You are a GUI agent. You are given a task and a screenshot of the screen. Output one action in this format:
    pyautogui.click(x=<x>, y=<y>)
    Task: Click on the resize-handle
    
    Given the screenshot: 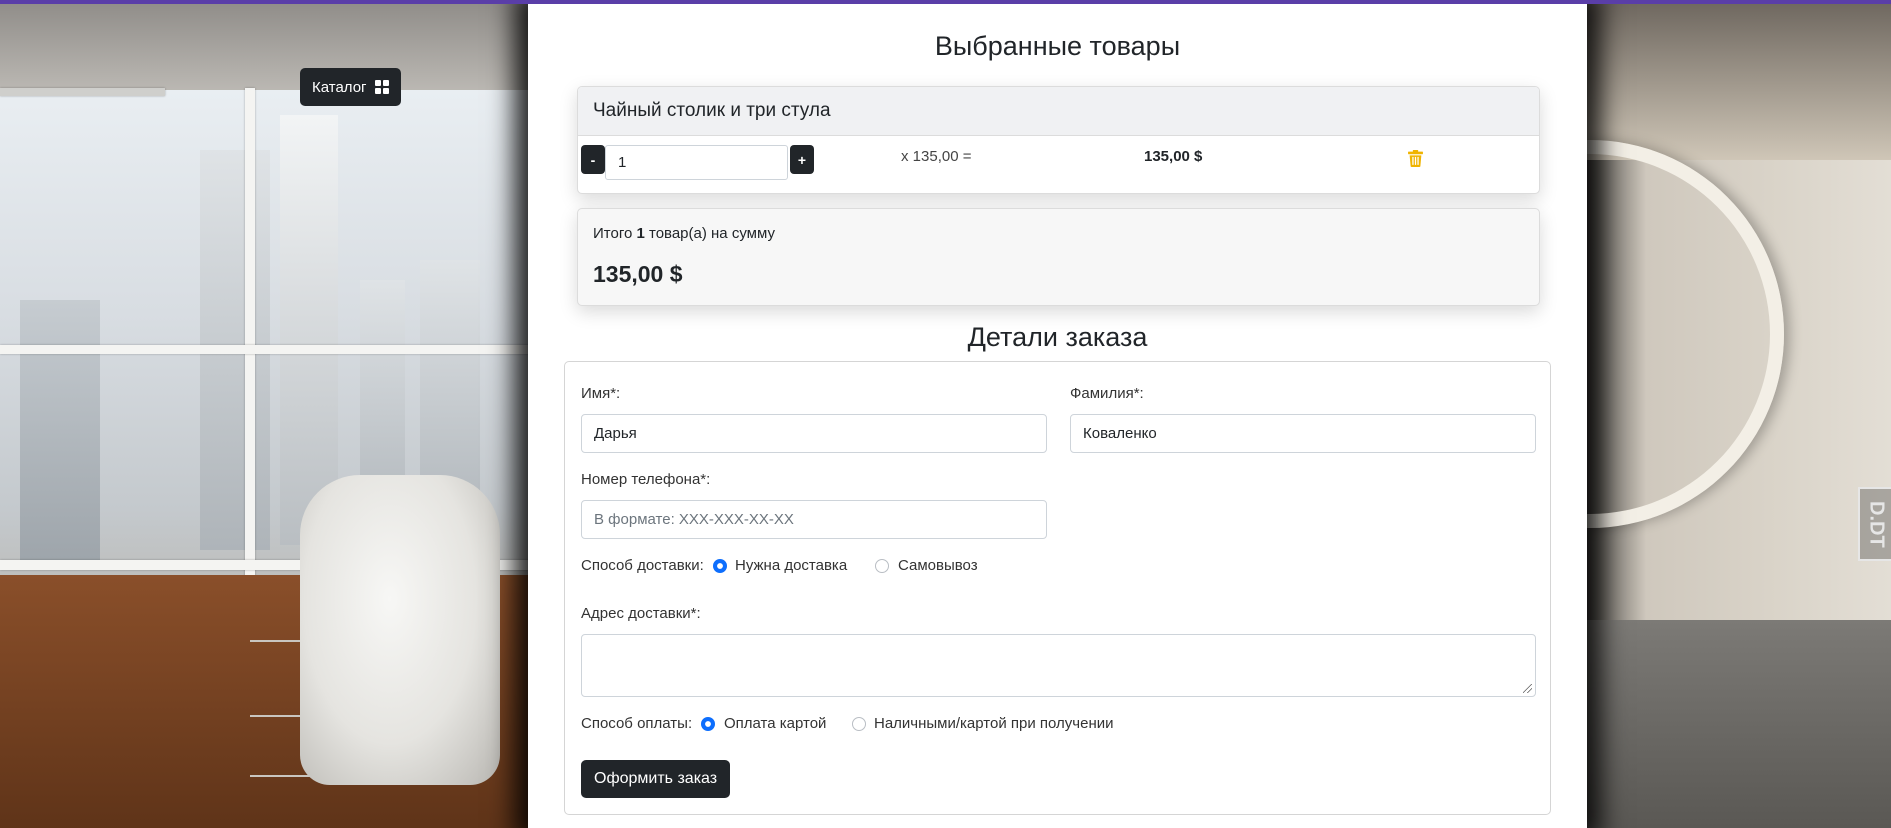 What is the action you would take?
    pyautogui.click(x=1527, y=688)
    